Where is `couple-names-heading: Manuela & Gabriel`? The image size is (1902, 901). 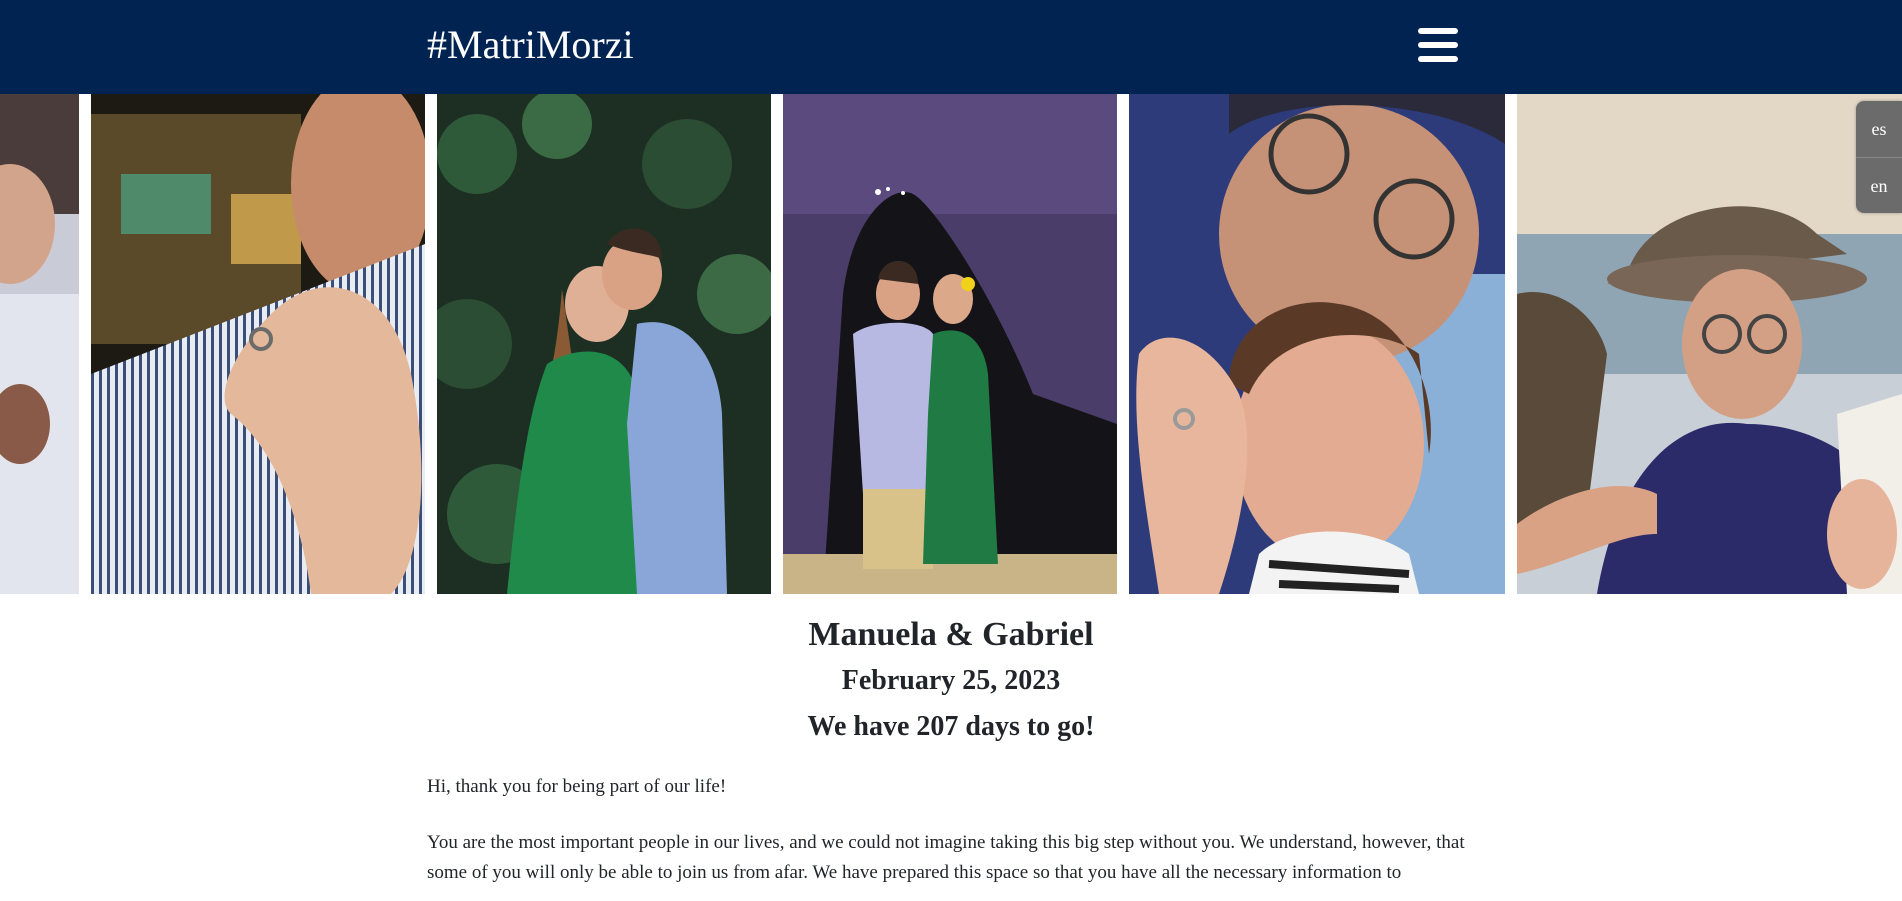
couple-names-heading: Manuela & Gabriel is located at coordinates (951, 634).